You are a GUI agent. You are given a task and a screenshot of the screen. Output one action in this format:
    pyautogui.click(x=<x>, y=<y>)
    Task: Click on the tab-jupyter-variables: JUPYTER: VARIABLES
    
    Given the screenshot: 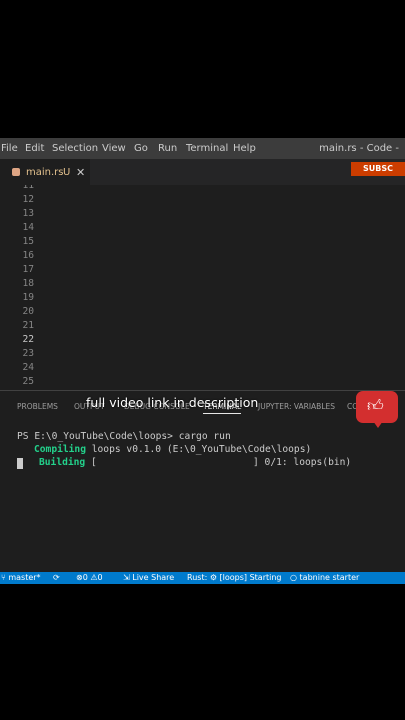 What is the action you would take?
    pyautogui.click(x=296, y=406)
    